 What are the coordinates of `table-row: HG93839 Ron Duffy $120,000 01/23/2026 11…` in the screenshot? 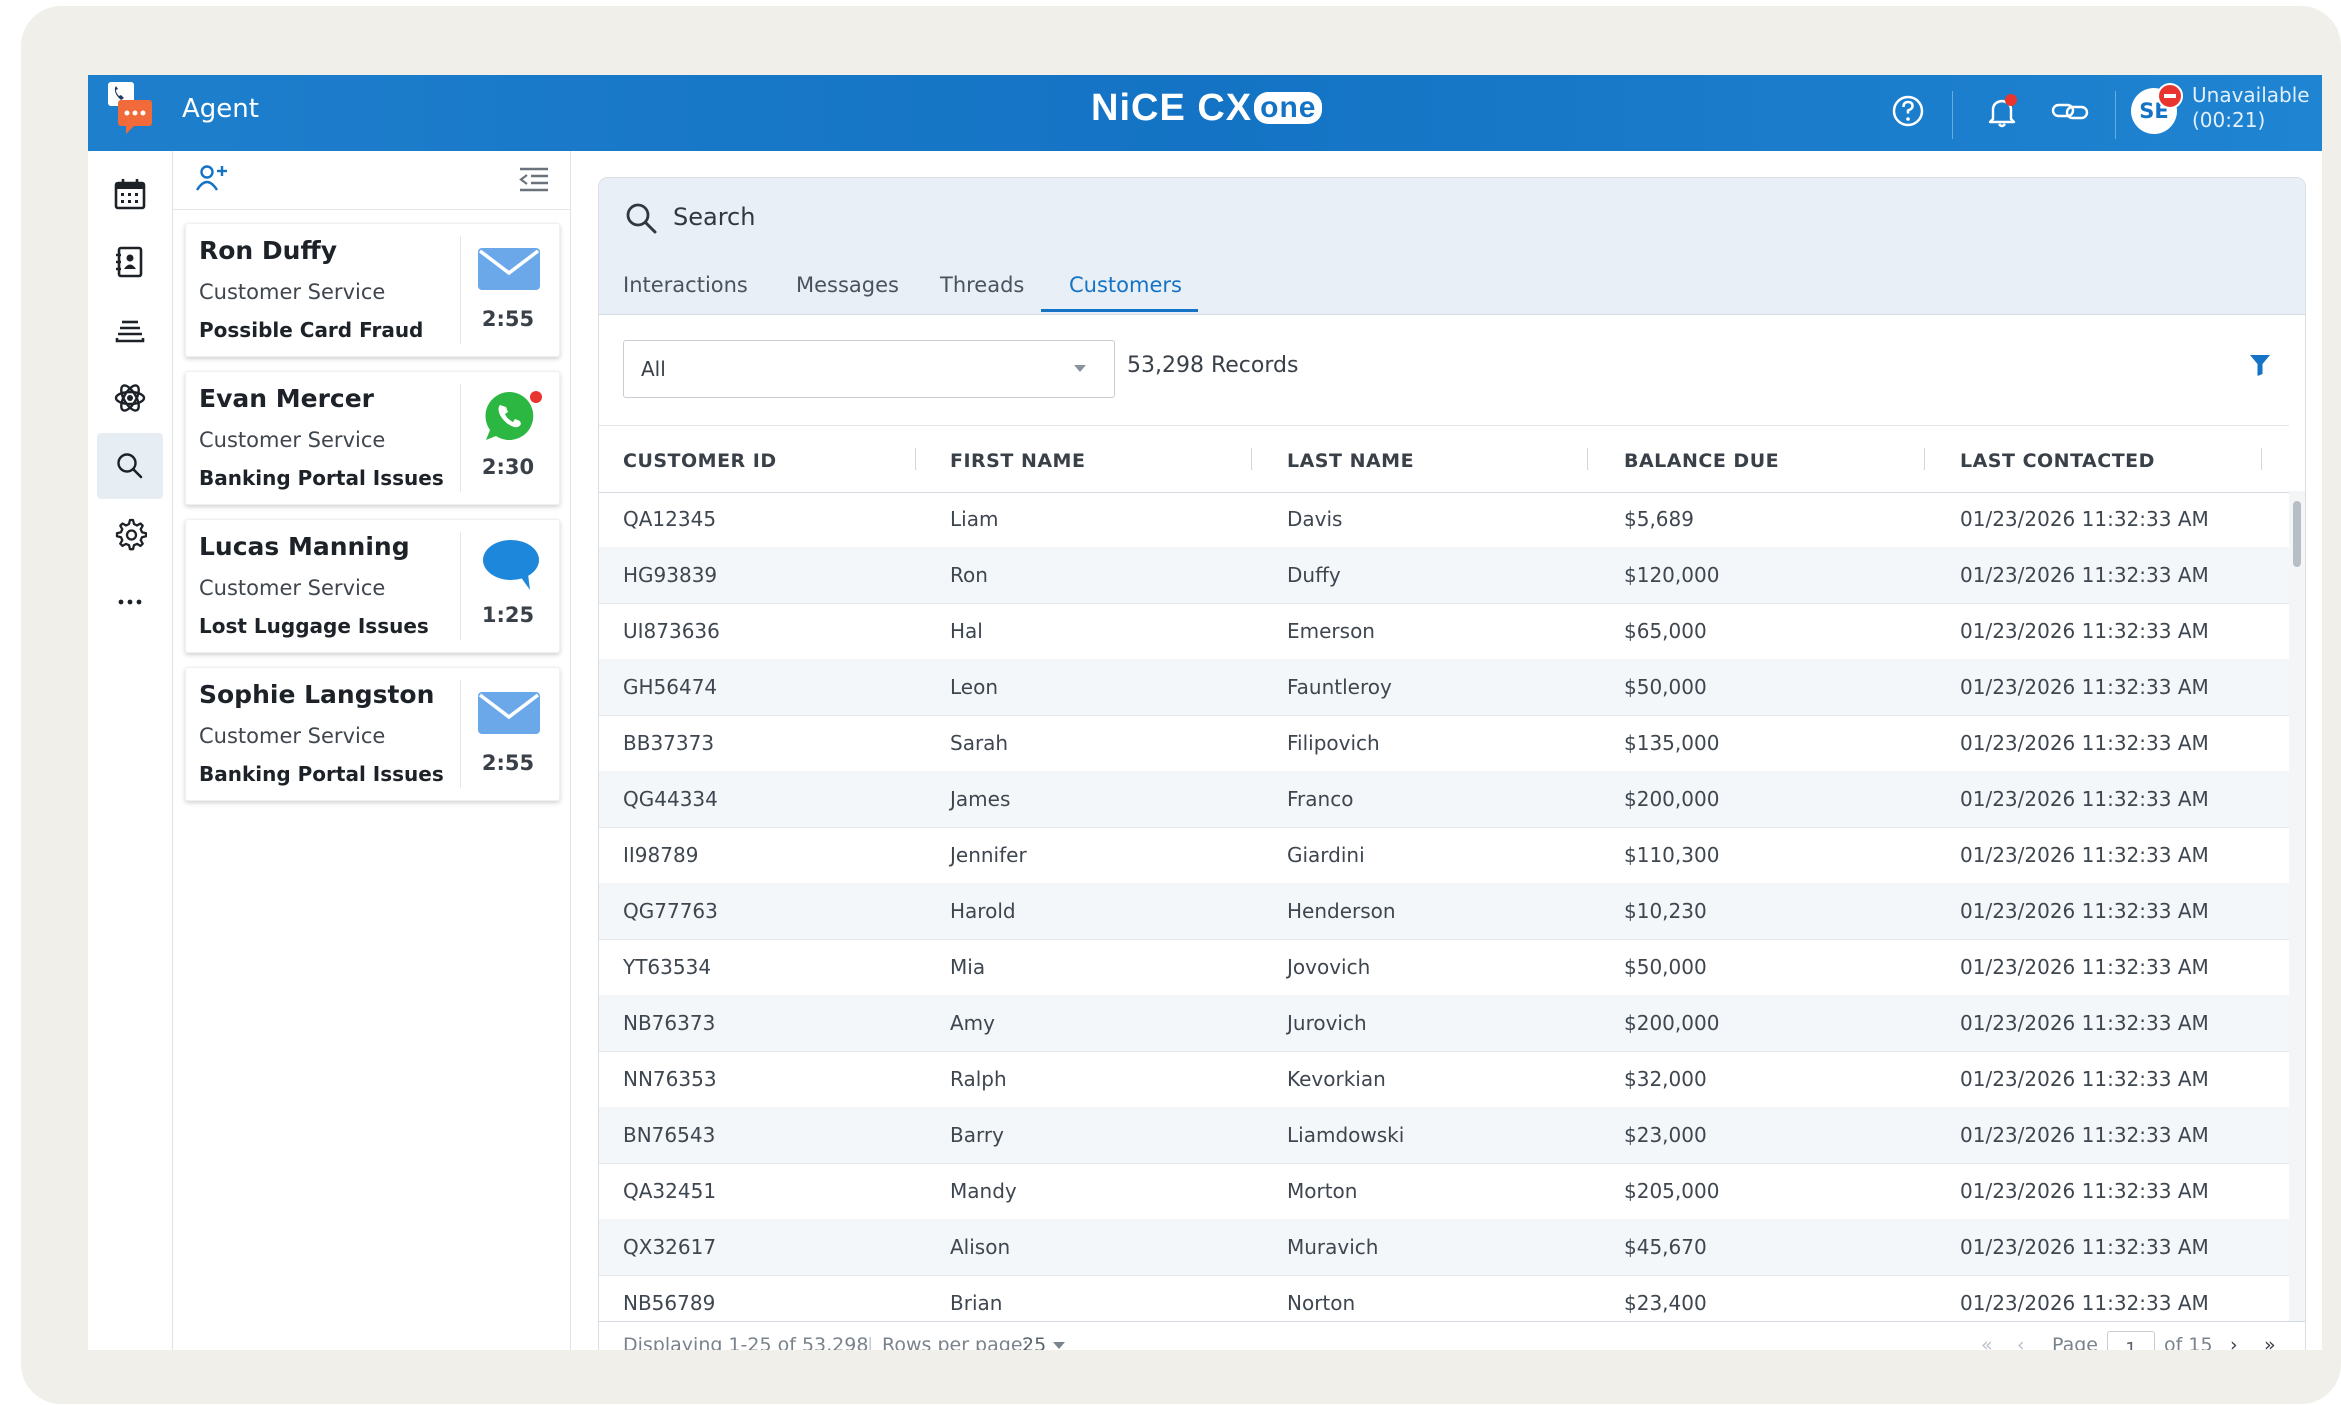 It's located at (1444, 575).